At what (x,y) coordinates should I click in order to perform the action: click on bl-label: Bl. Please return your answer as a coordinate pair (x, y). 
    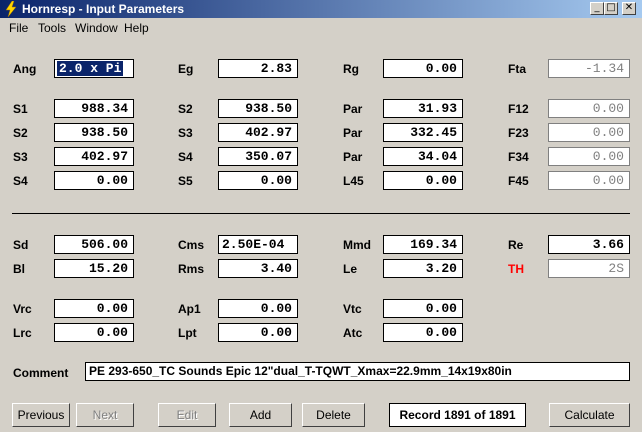
    Looking at the image, I should click on (19, 269).